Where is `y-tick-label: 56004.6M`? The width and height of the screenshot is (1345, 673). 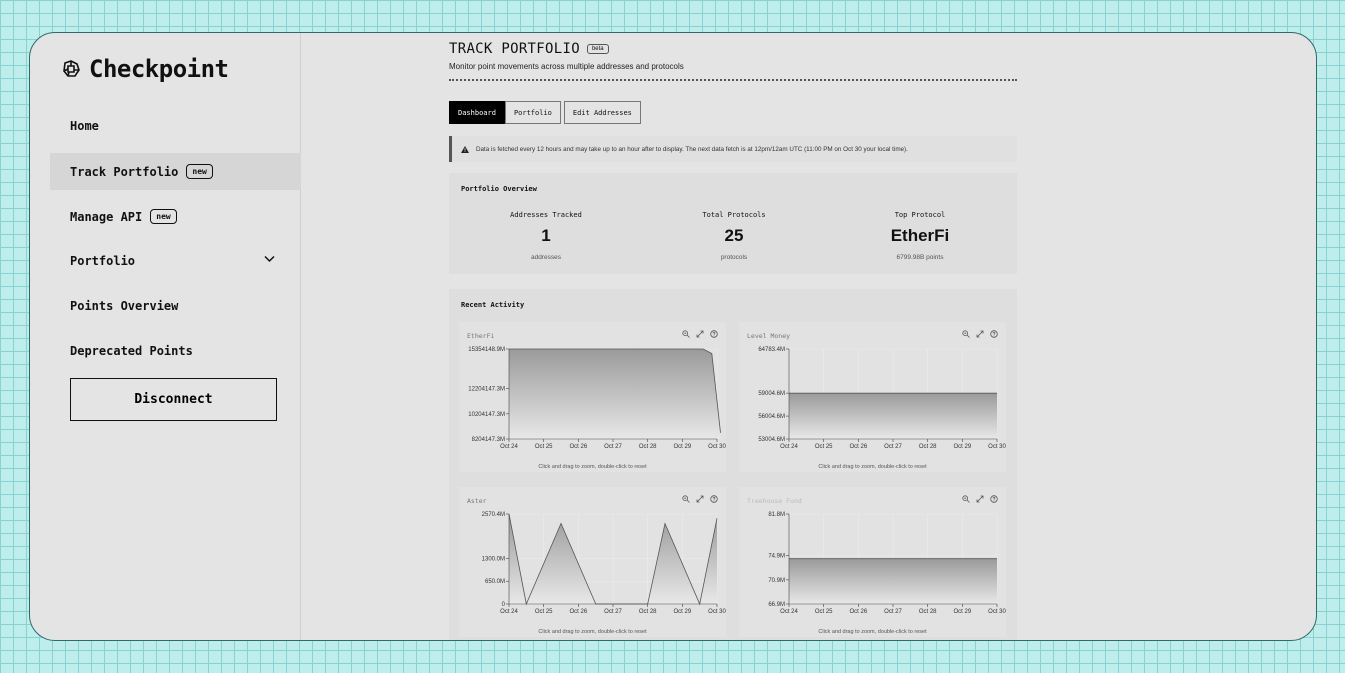
y-tick-label: 56004.6M is located at coordinates (771, 417).